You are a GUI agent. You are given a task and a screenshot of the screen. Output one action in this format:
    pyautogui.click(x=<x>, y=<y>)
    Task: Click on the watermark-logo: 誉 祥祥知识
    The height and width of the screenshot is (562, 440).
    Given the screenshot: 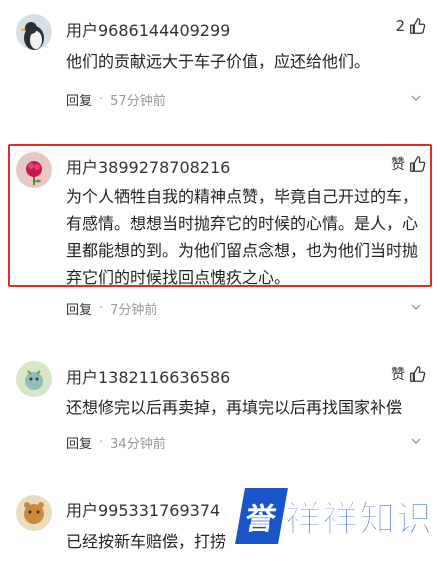 What is the action you would take?
    pyautogui.click(x=334, y=516)
    